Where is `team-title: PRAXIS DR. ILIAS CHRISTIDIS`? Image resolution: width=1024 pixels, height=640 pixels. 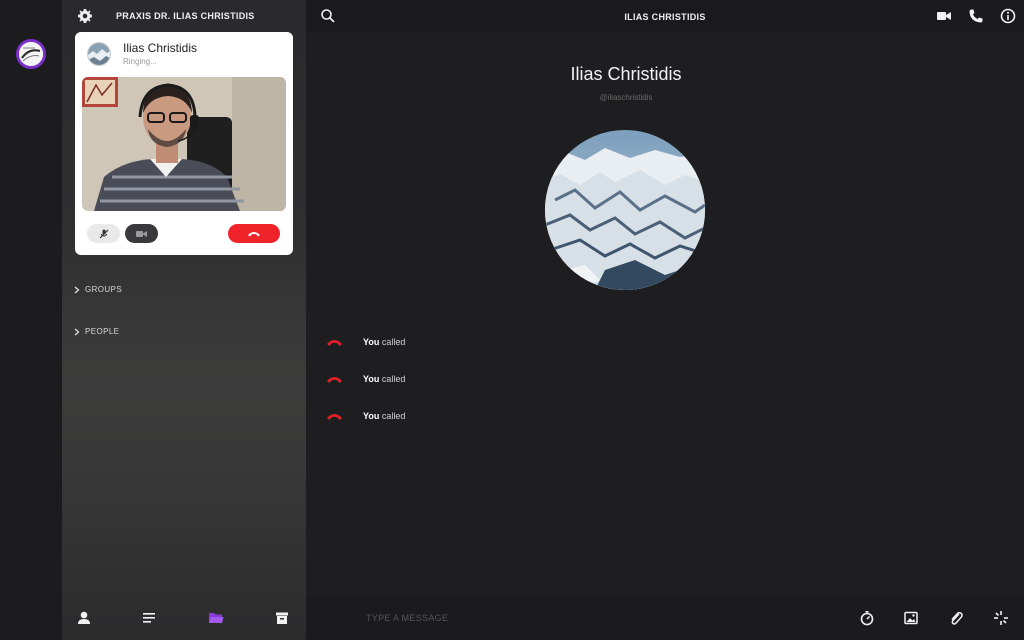 team-title: PRAXIS DR. ILIAS CHRISTIDIS is located at coordinates (185, 16).